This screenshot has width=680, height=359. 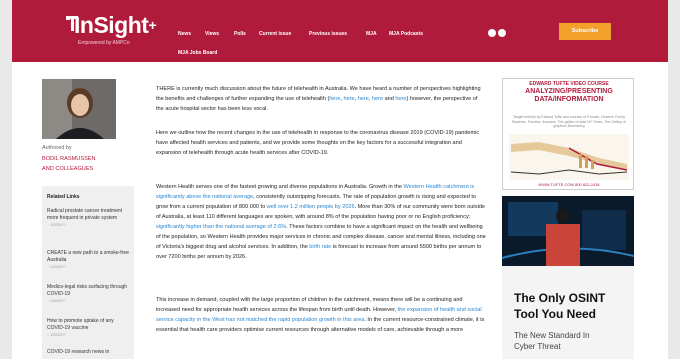 I want to click on subscribe-button: Subscribe, so click(x=585, y=31).